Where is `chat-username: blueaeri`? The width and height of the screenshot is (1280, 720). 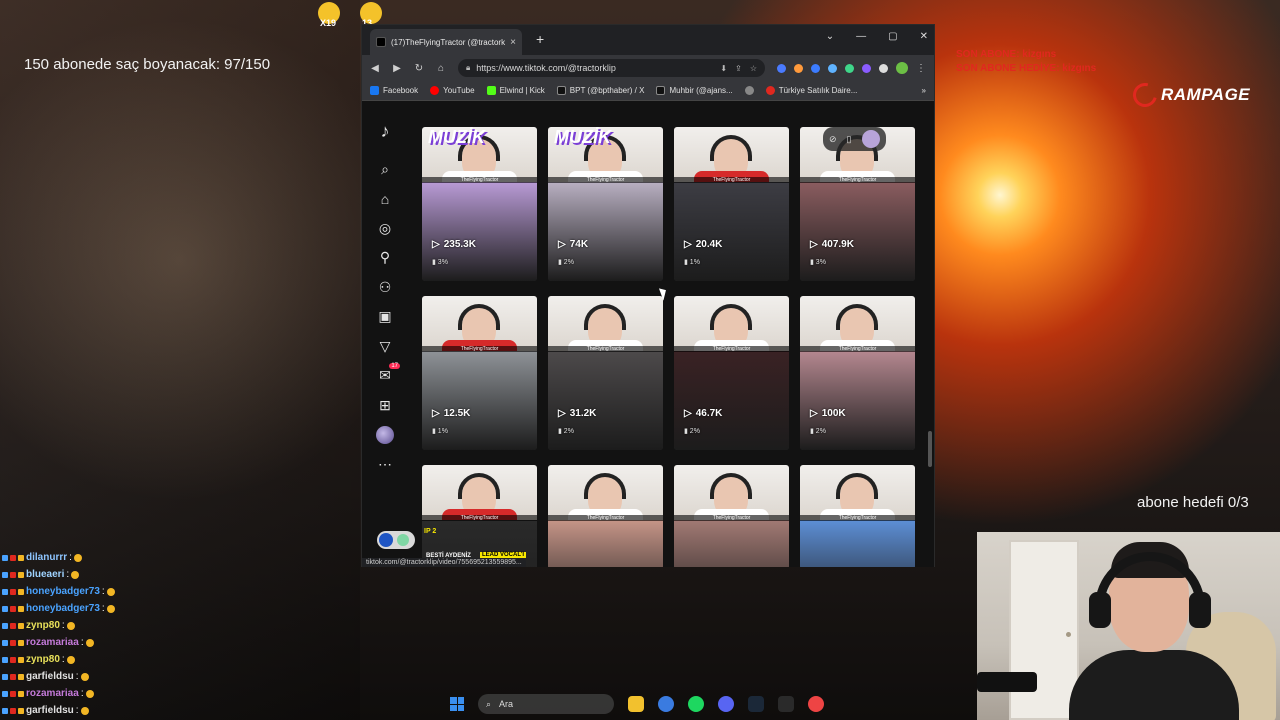
chat-username: blueaeri is located at coordinates (45, 574).